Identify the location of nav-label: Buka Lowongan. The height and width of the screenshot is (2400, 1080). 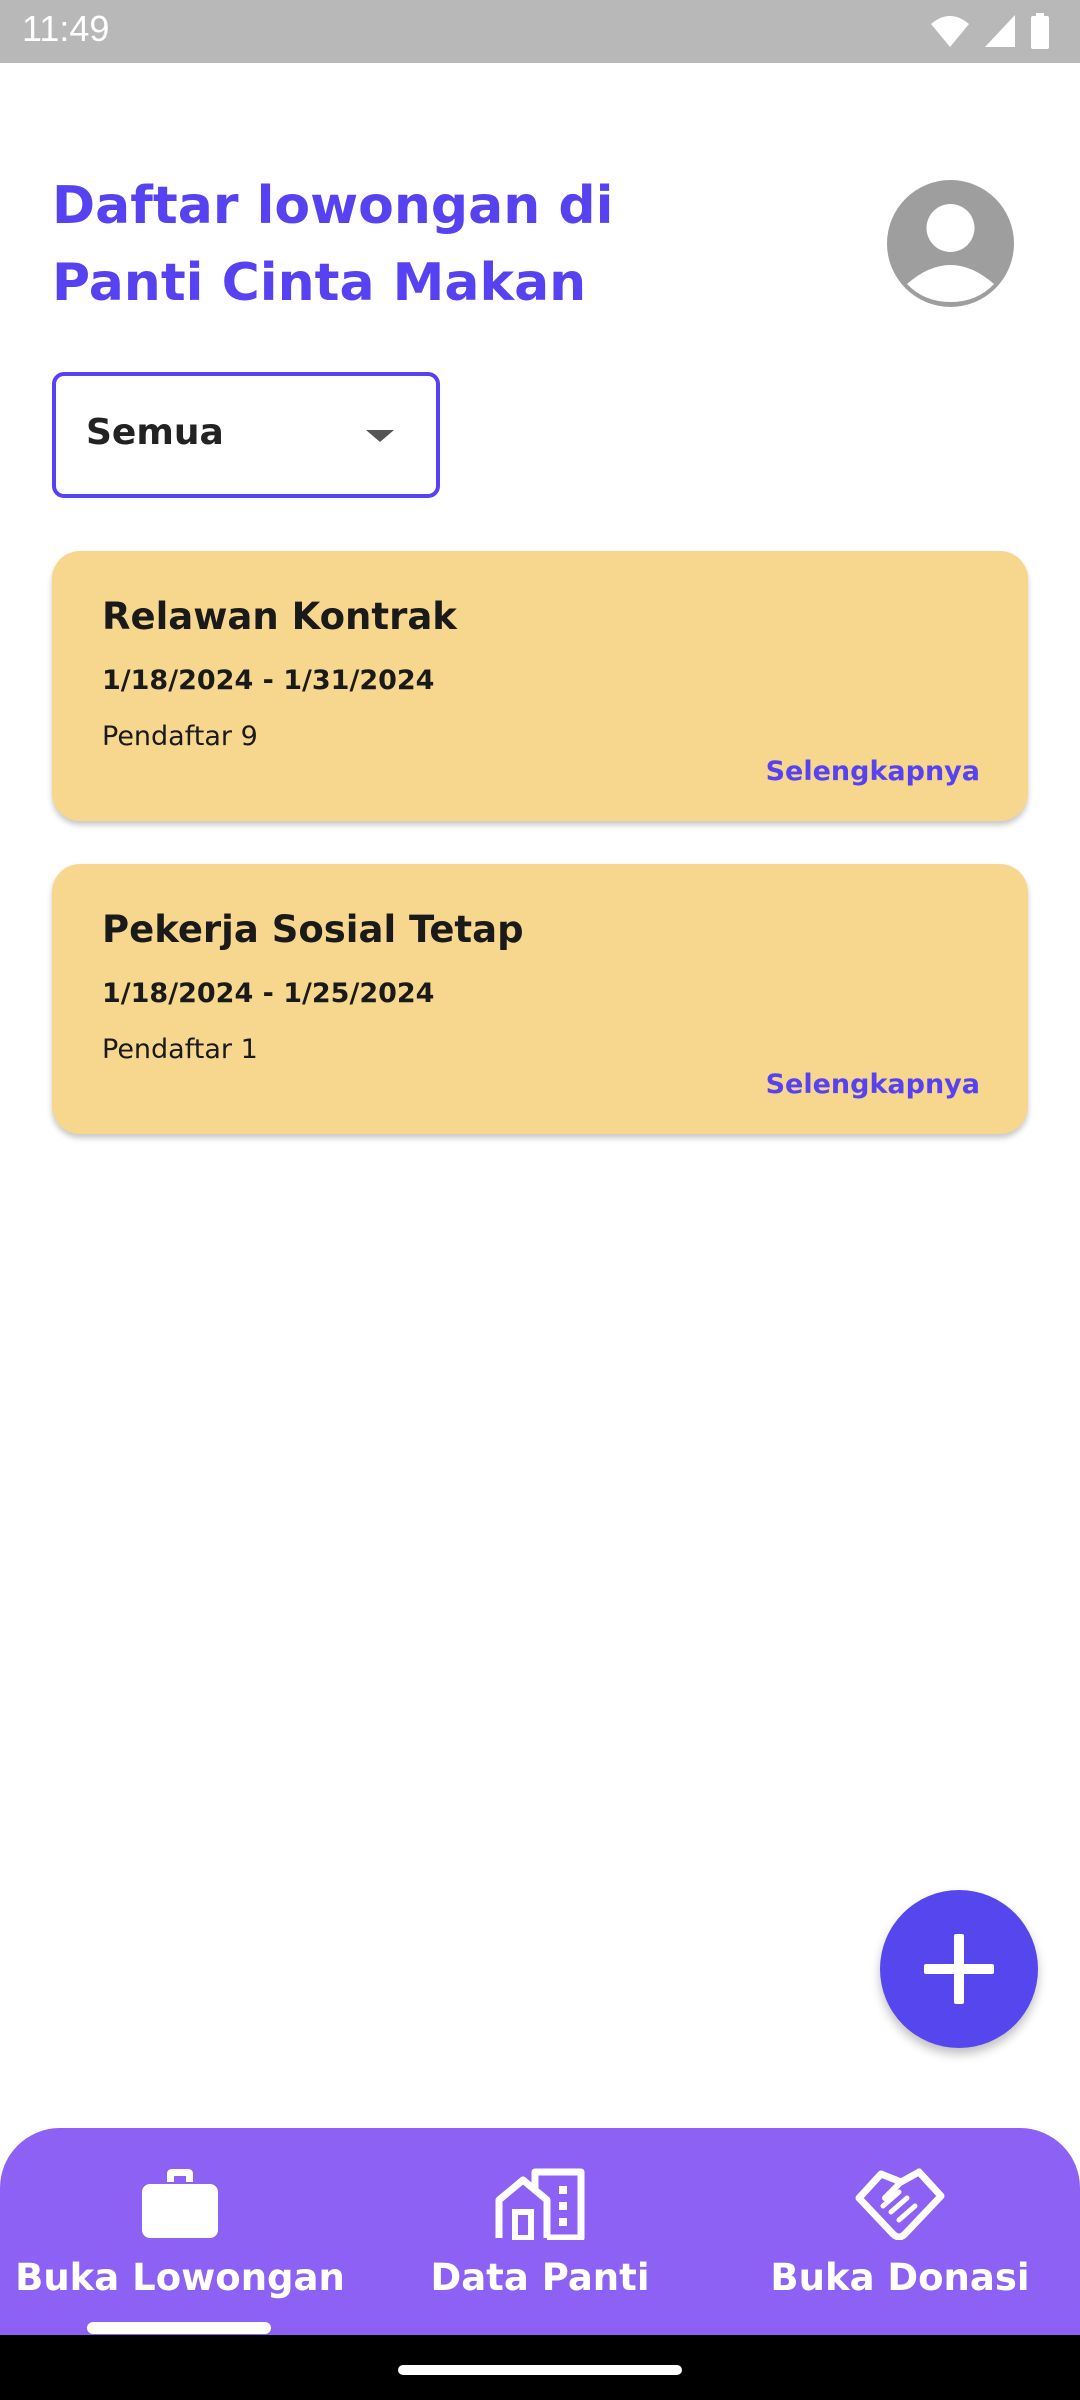
(180, 2277).